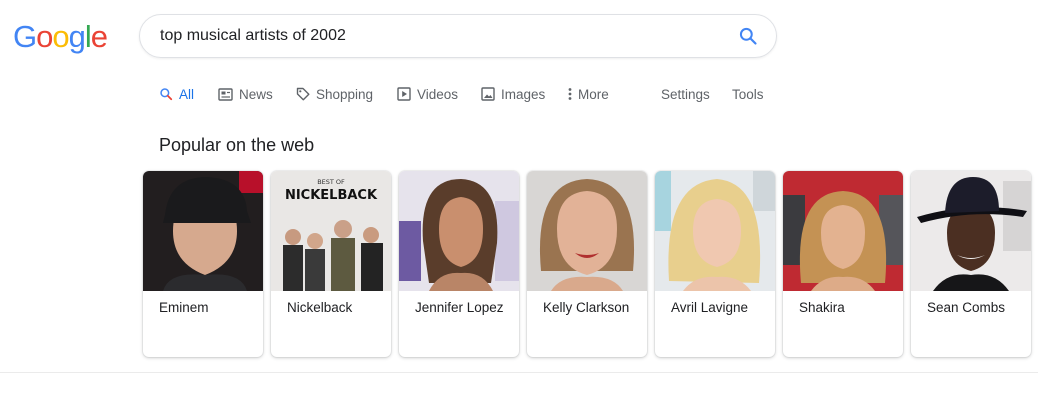 This screenshot has width=1038, height=402. I want to click on logo-letter-g: G, so click(25, 36).